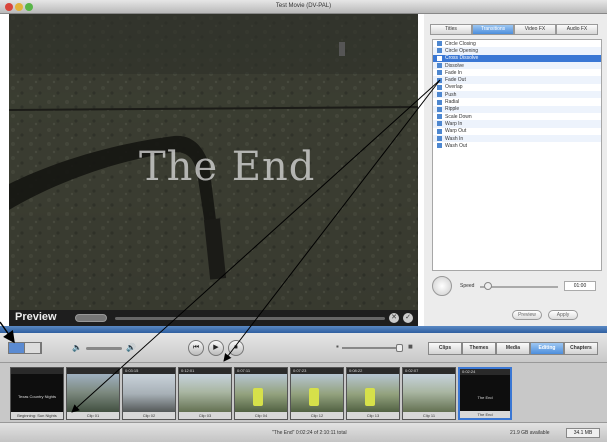 The height and width of the screenshot is (442, 607). What do you see at coordinates (581, 348) in the screenshot?
I see `mode-chapters: Chapters` at bounding box center [581, 348].